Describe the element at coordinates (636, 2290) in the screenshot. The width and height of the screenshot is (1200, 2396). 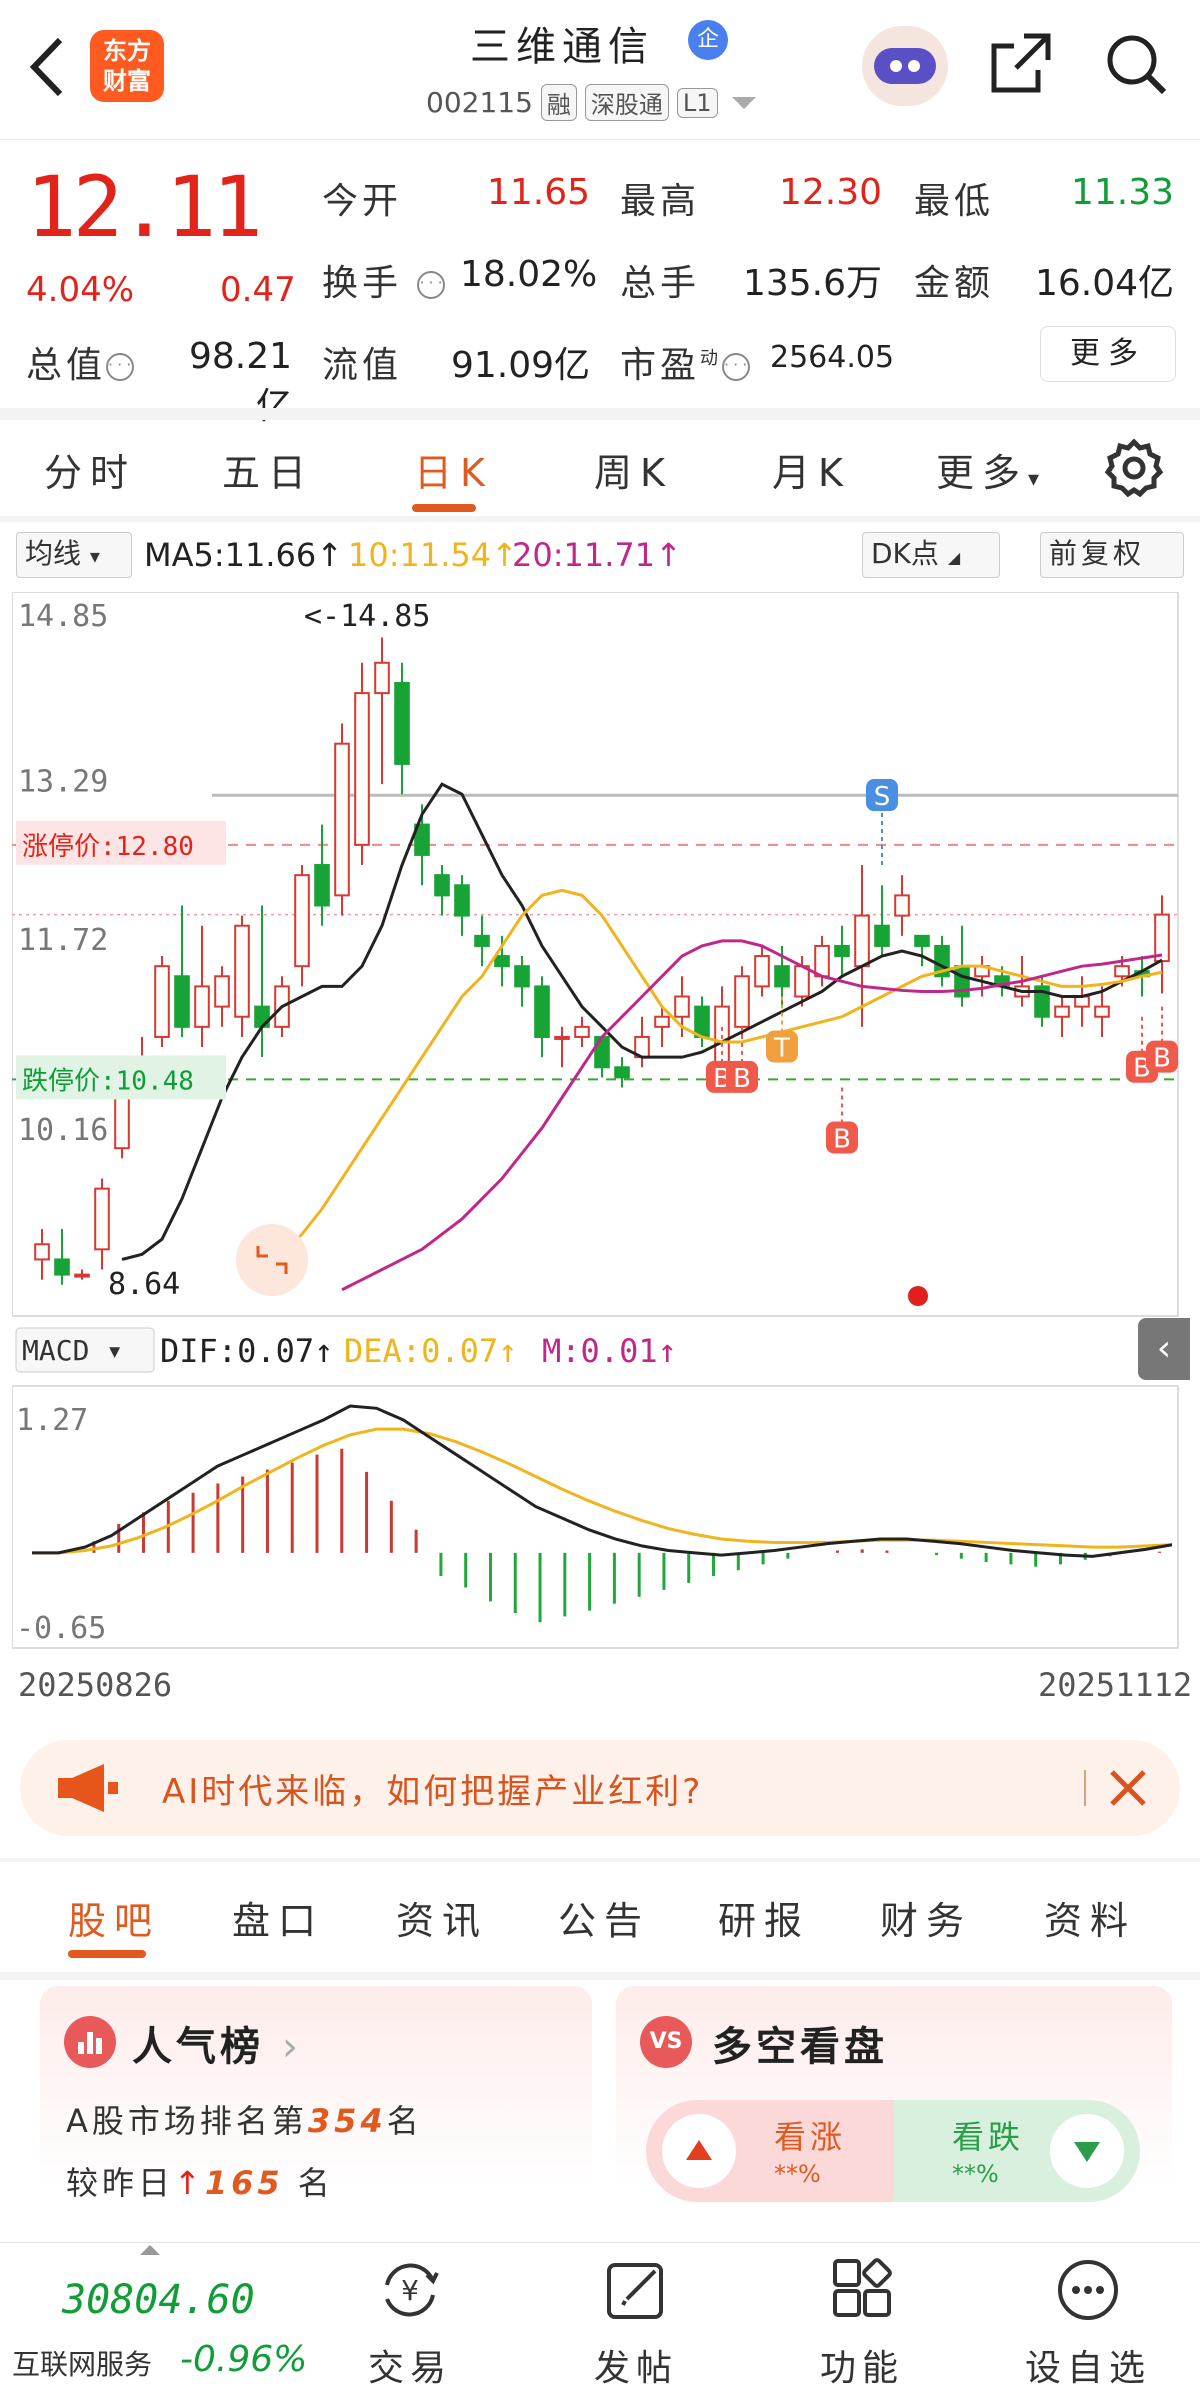
I see `edit-post-icon` at that location.